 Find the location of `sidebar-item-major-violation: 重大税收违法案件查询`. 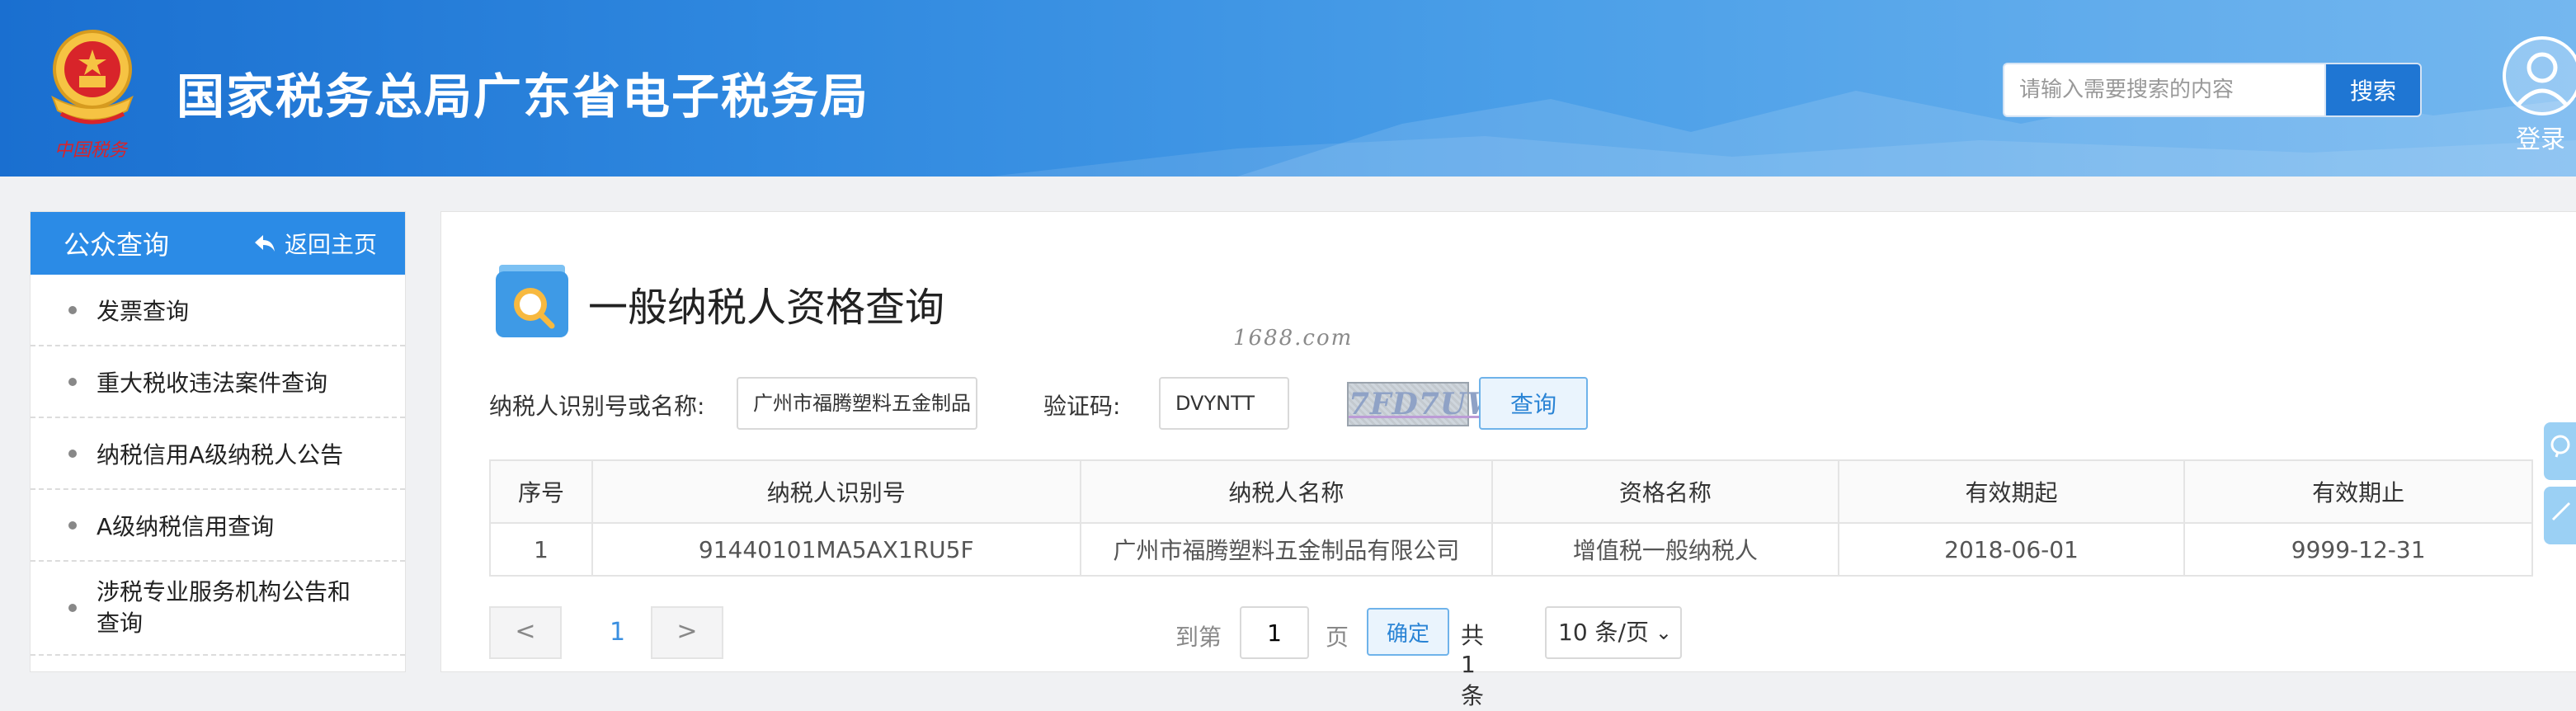

sidebar-item-major-violation: 重大税收违法案件查询 is located at coordinates (218, 382).